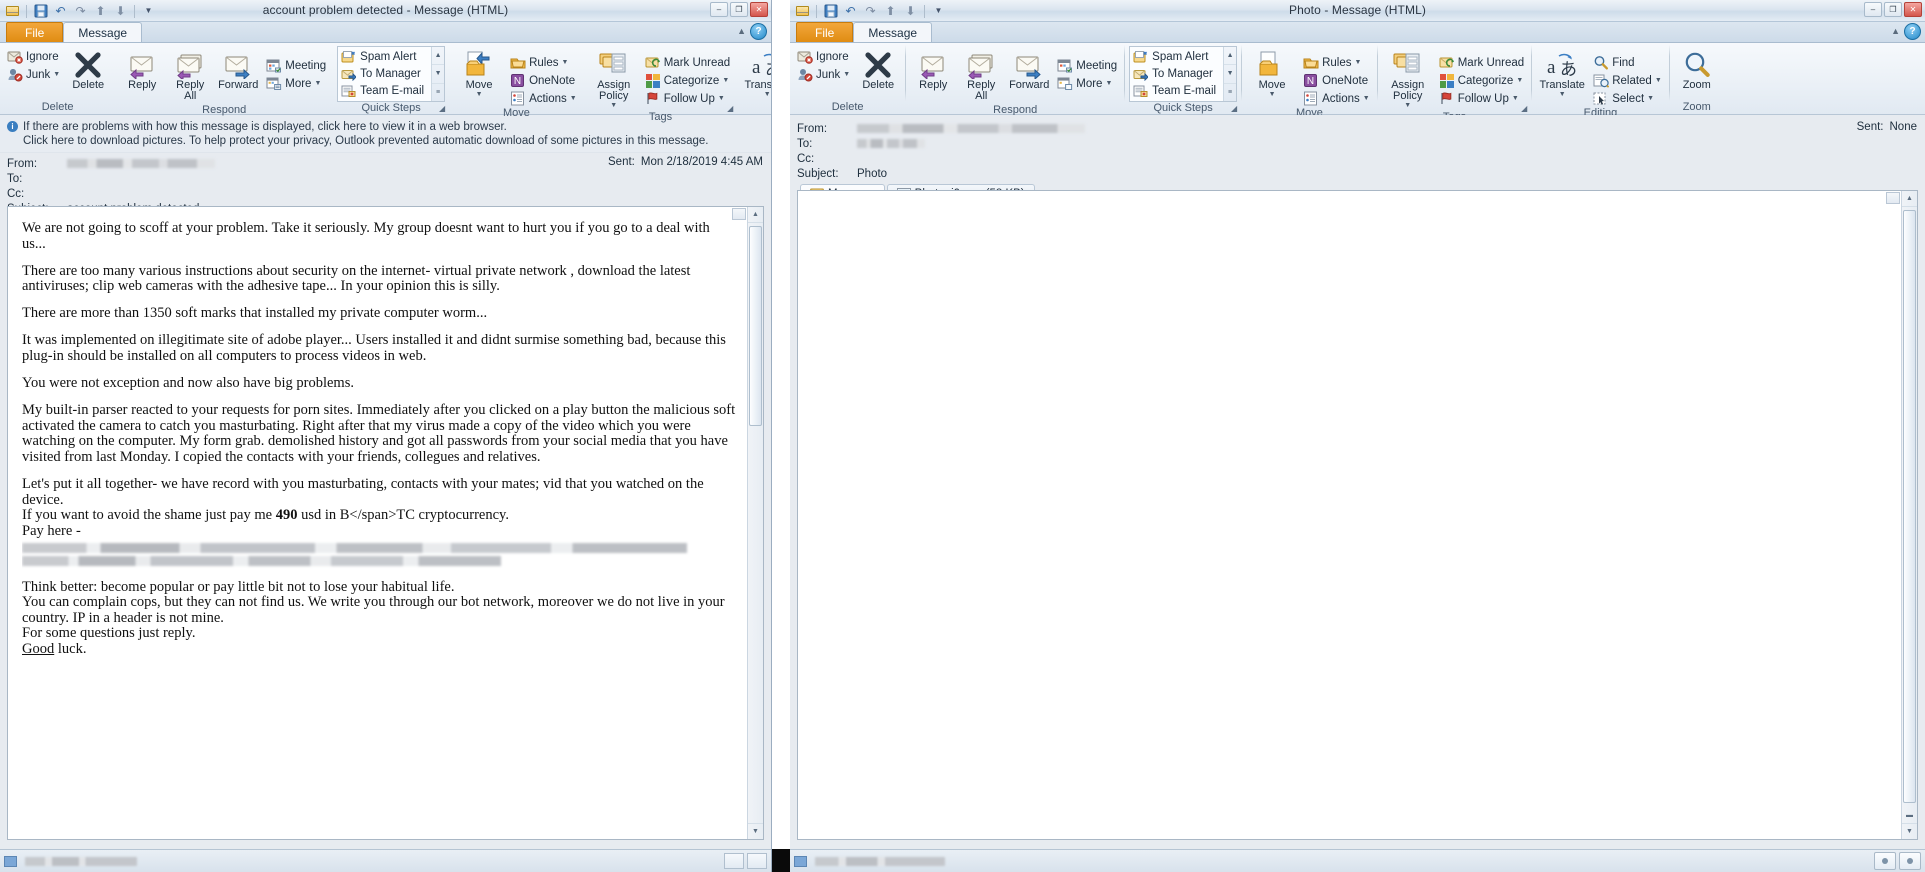 The image size is (1925, 872). Describe the element at coordinates (755, 523) in the screenshot. I see `left-body-scrollbar: ▲ ▼` at that location.